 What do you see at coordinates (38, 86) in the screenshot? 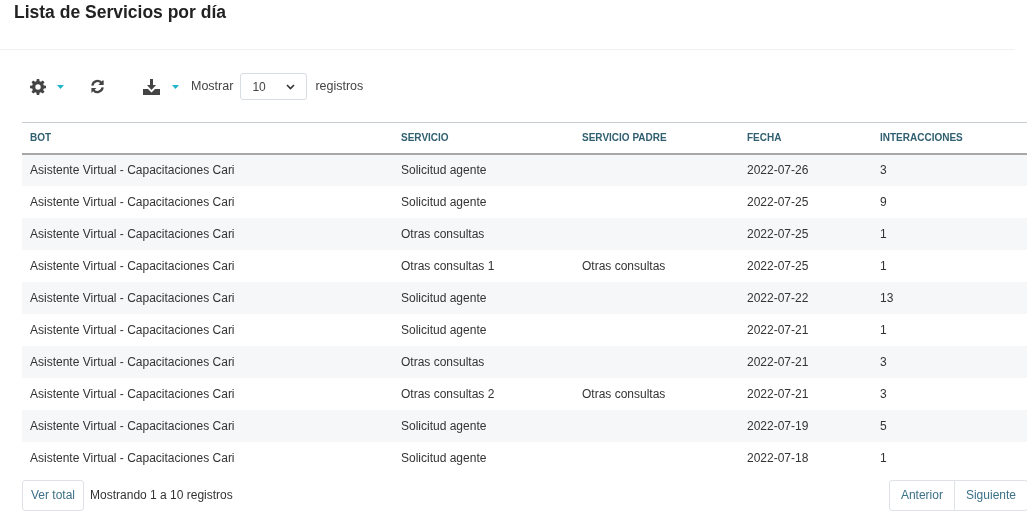
I see `settings-icon` at bounding box center [38, 86].